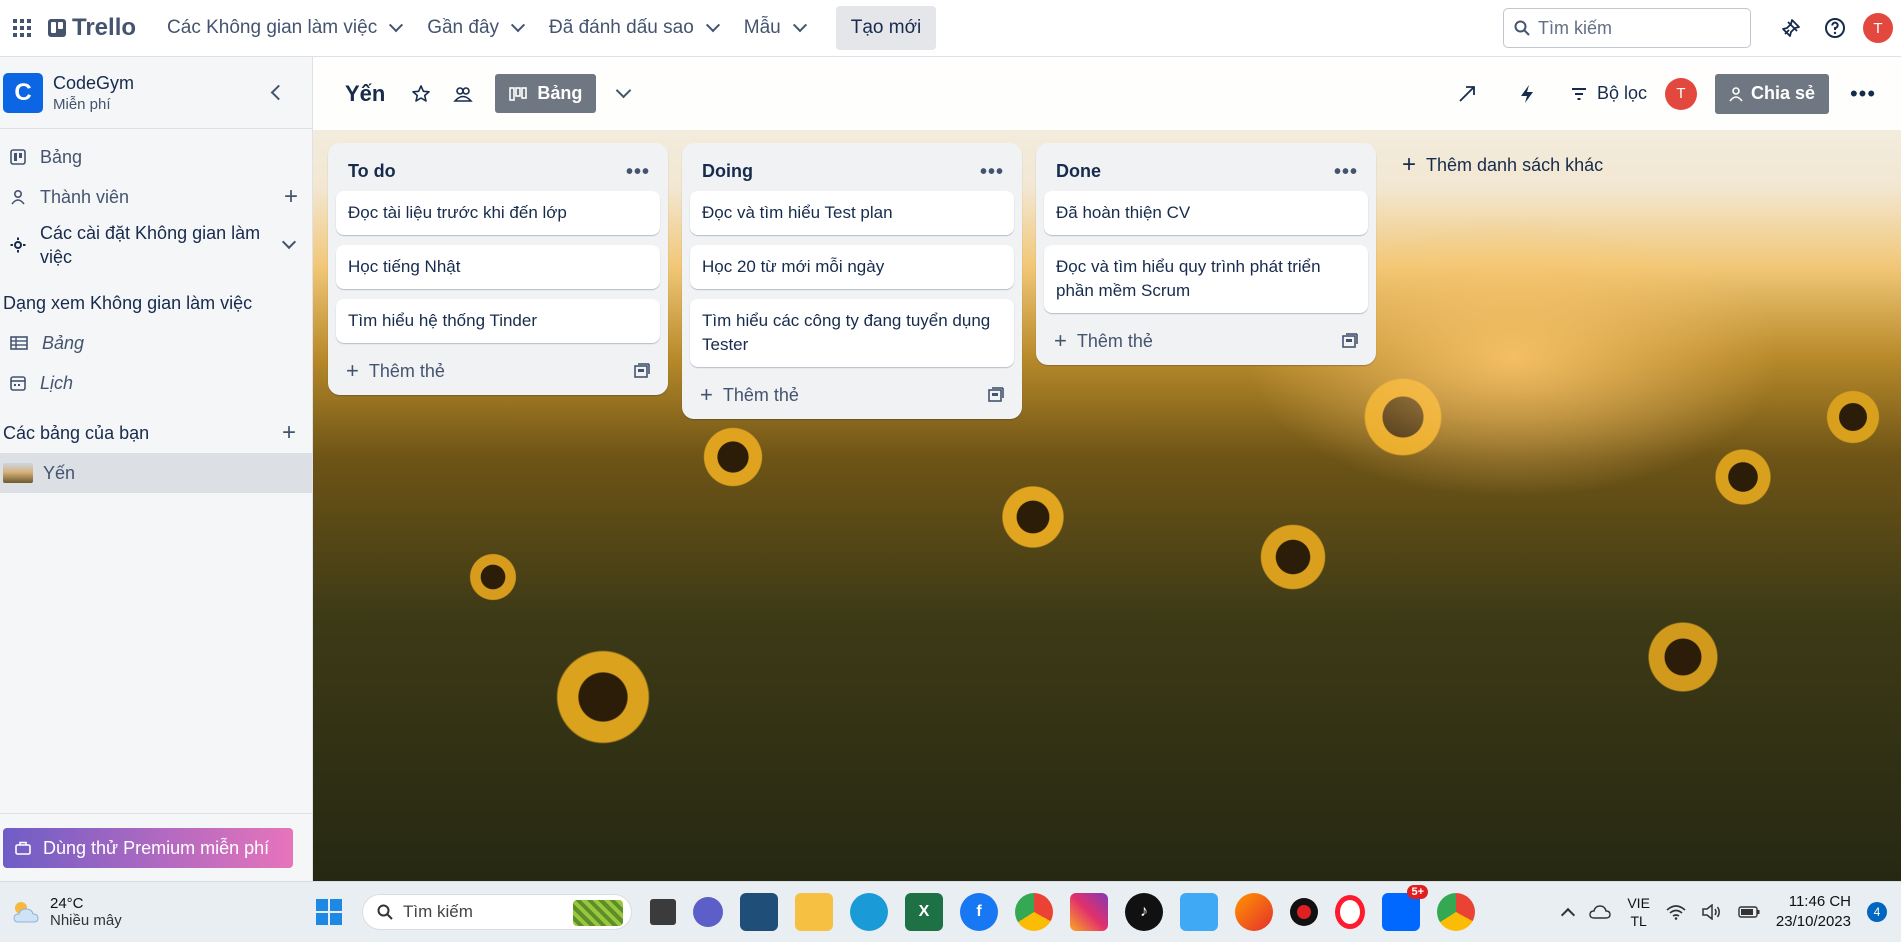 This screenshot has width=1901, height=942. What do you see at coordinates (1405, 908) in the screenshot?
I see `zalo-icon: 5+` at bounding box center [1405, 908].